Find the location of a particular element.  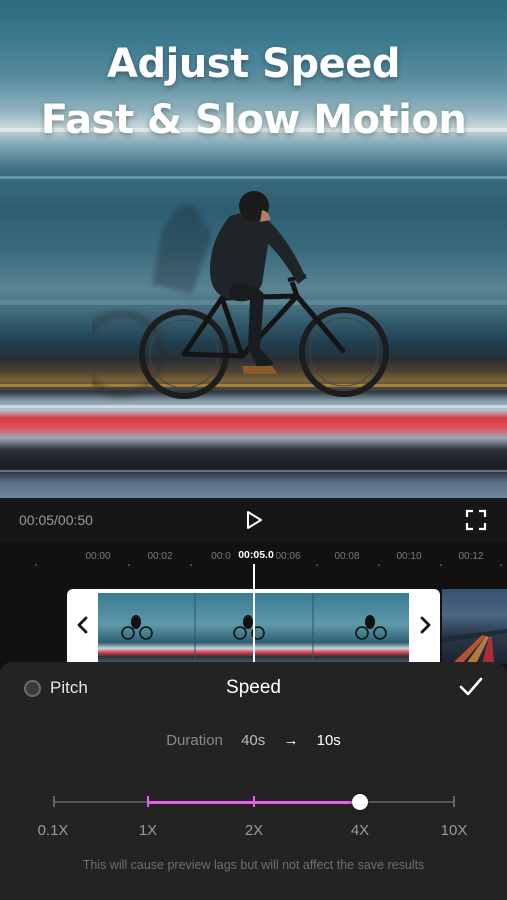

arrow-right-icon: → is located at coordinates (291, 740).